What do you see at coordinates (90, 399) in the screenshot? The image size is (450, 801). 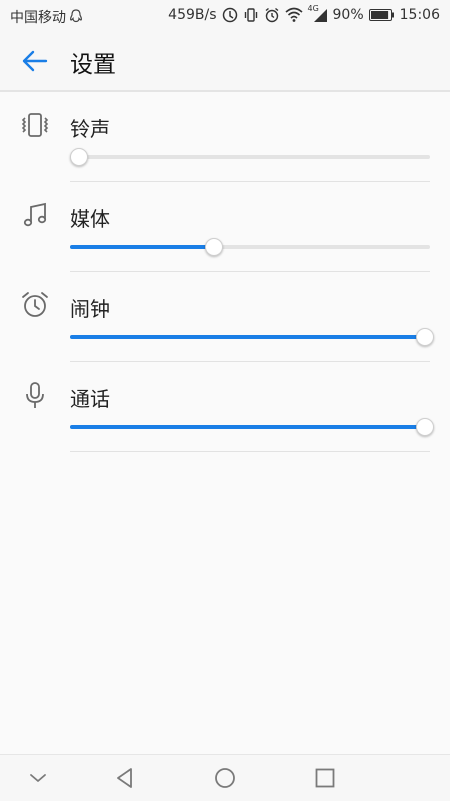 I see `volume-label: 通话` at bounding box center [90, 399].